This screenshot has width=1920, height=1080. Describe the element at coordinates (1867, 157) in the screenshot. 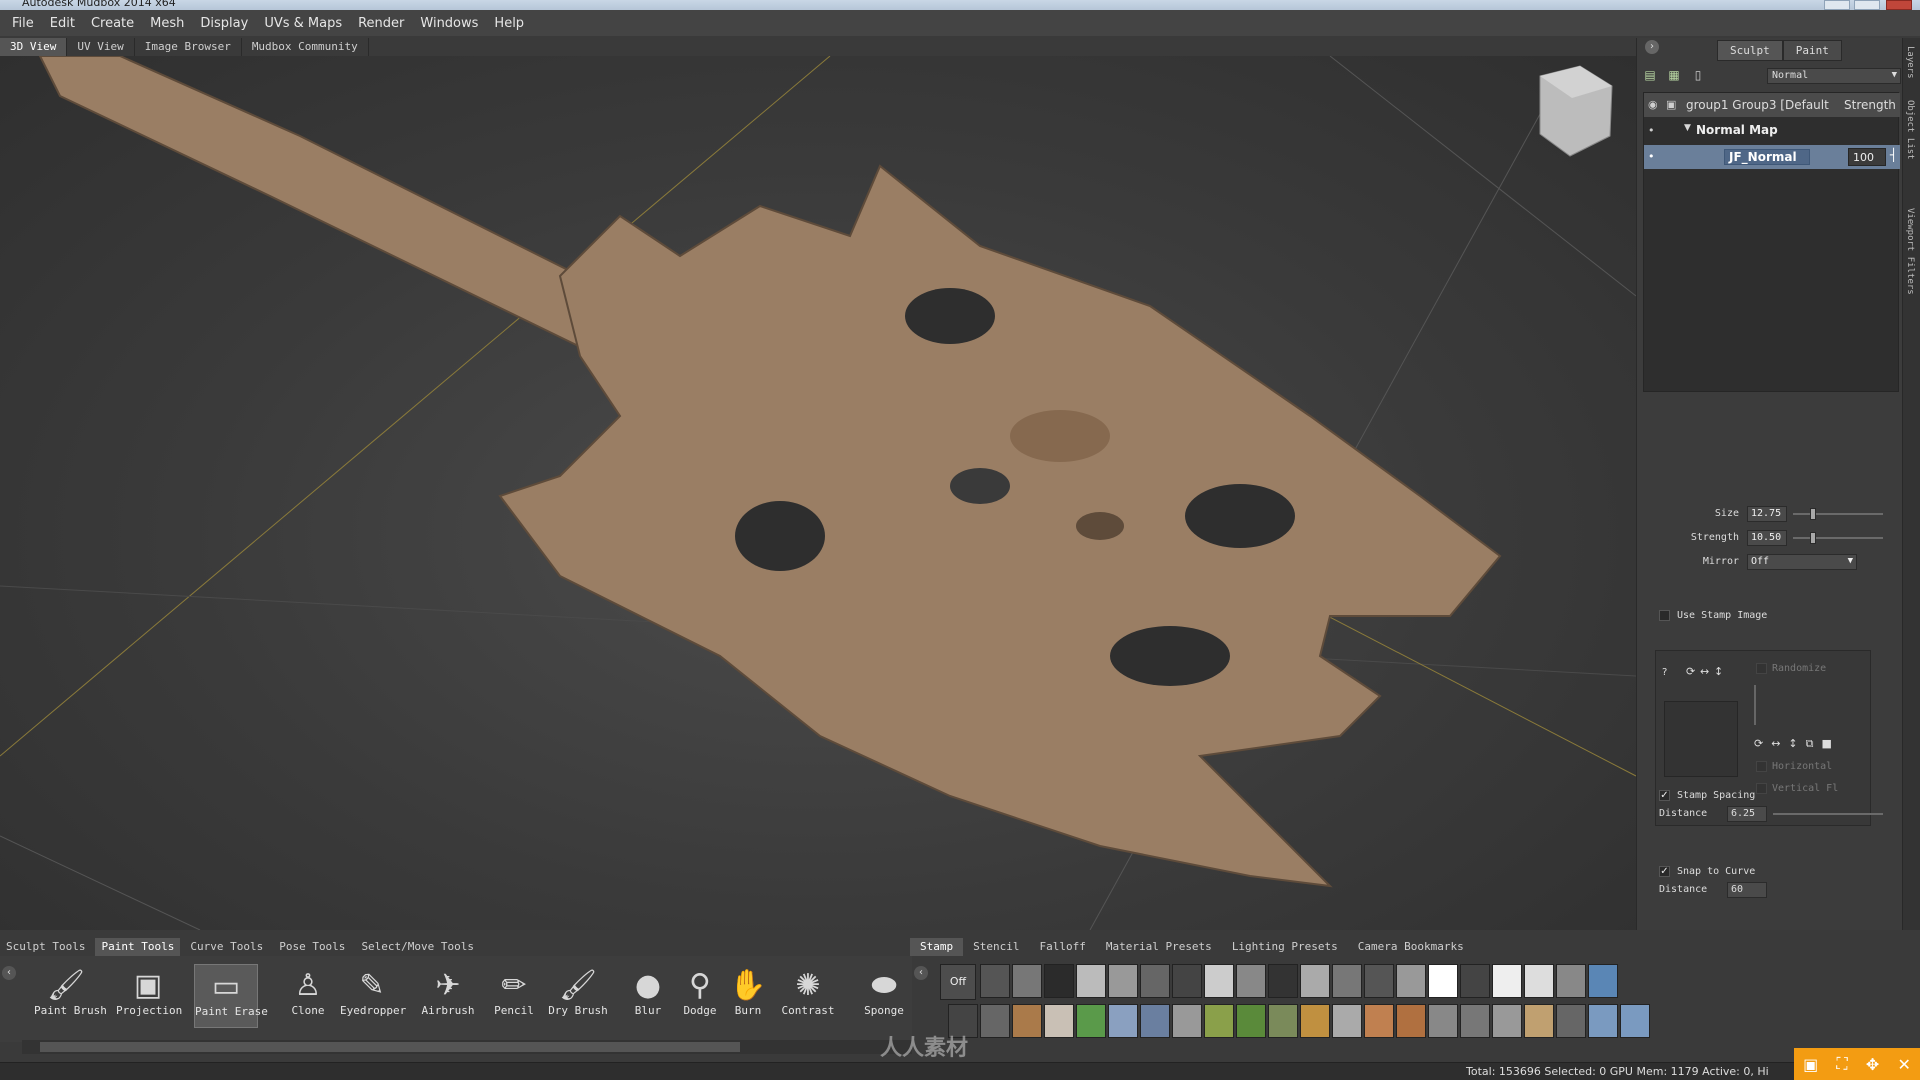

I see `layer-strength-field: 100` at that location.